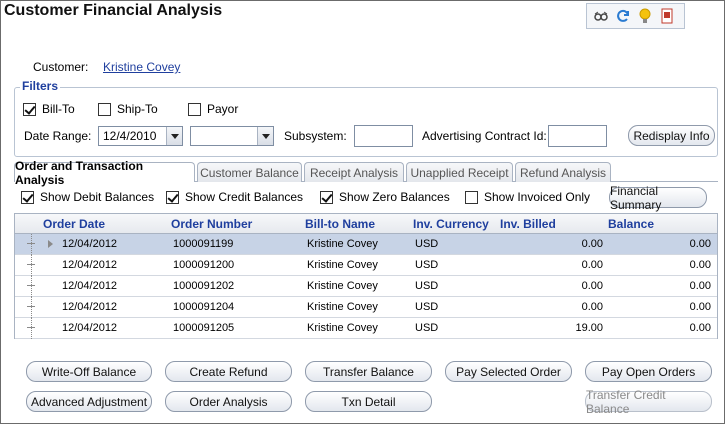 Image resolution: width=725 pixels, height=424 pixels. What do you see at coordinates (459, 172) in the screenshot?
I see `tab-unapplied-receipt: Unapplied Receipt` at bounding box center [459, 172].